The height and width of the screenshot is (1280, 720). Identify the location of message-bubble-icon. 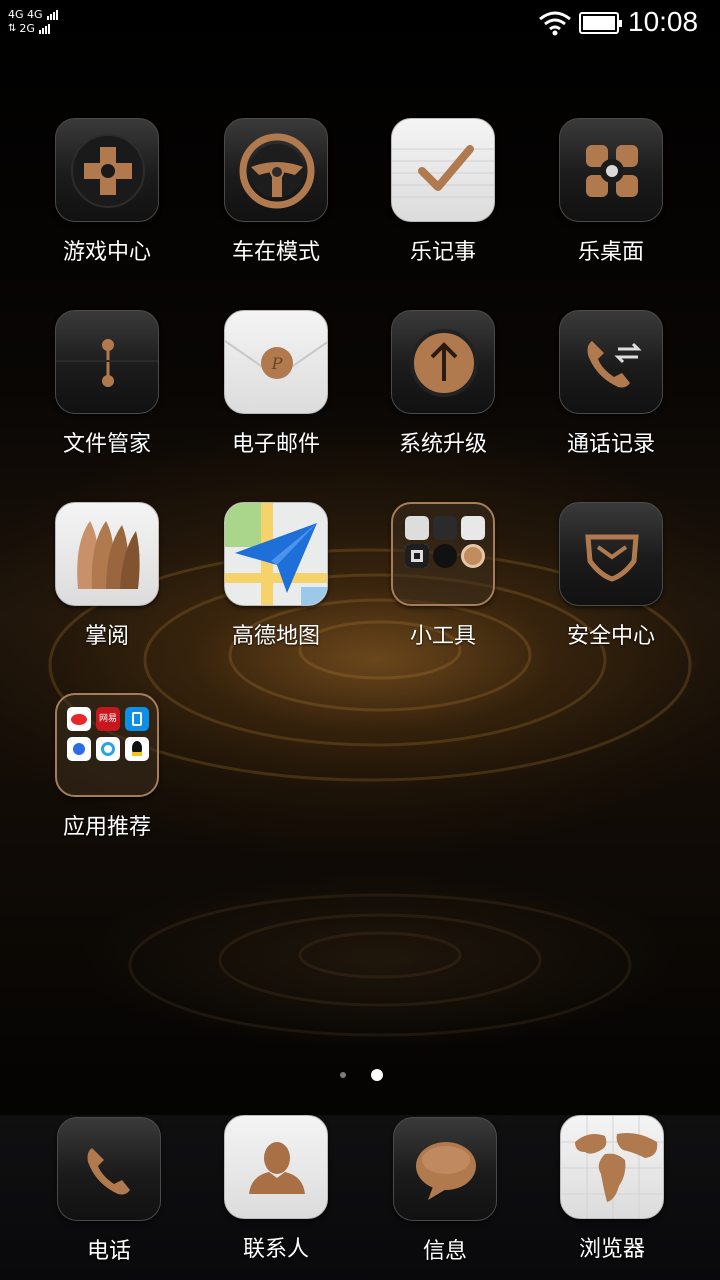
(445, 1169).